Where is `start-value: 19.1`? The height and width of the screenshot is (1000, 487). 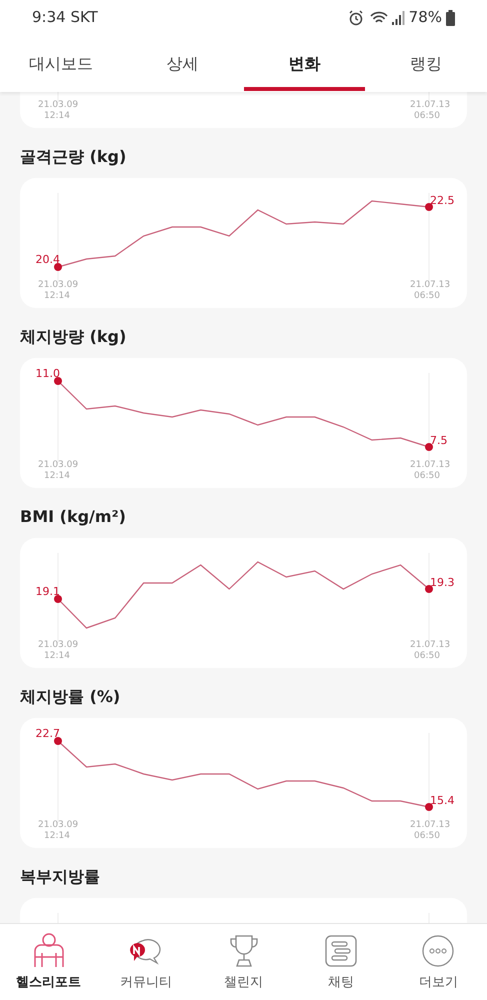 start-value: 19.1 is located at coordinates (48, 591).